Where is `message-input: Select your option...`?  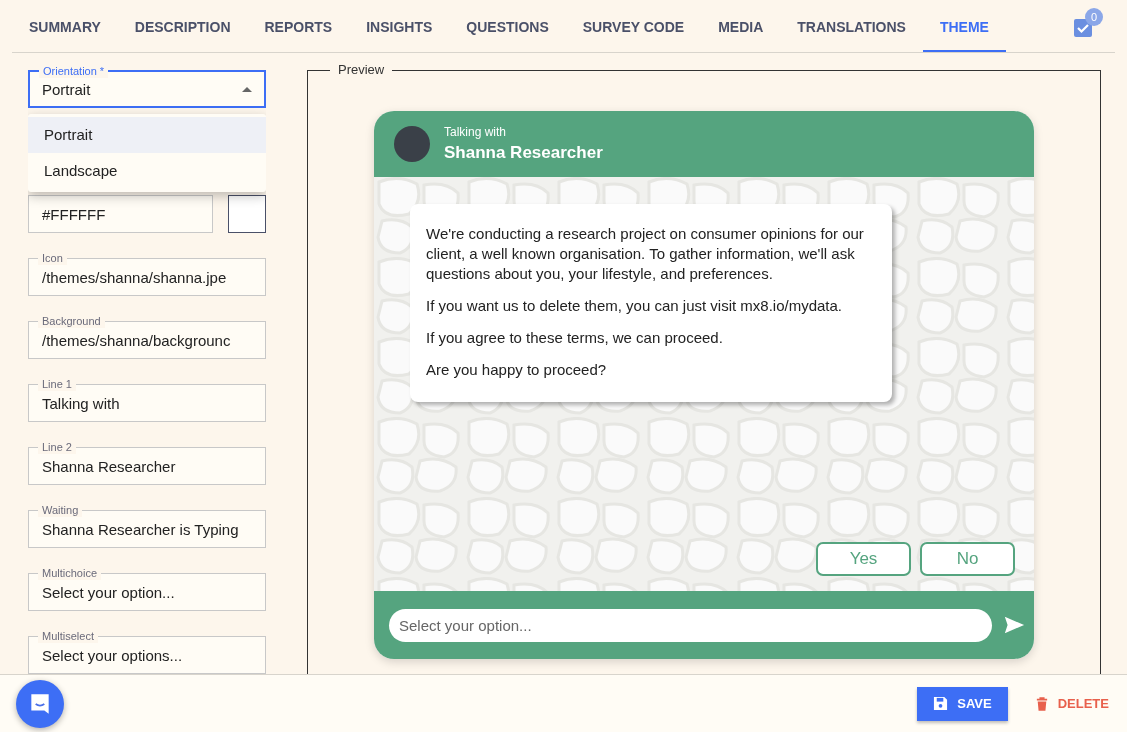 message-input: Select your option... is located at coordinates (690, 625).